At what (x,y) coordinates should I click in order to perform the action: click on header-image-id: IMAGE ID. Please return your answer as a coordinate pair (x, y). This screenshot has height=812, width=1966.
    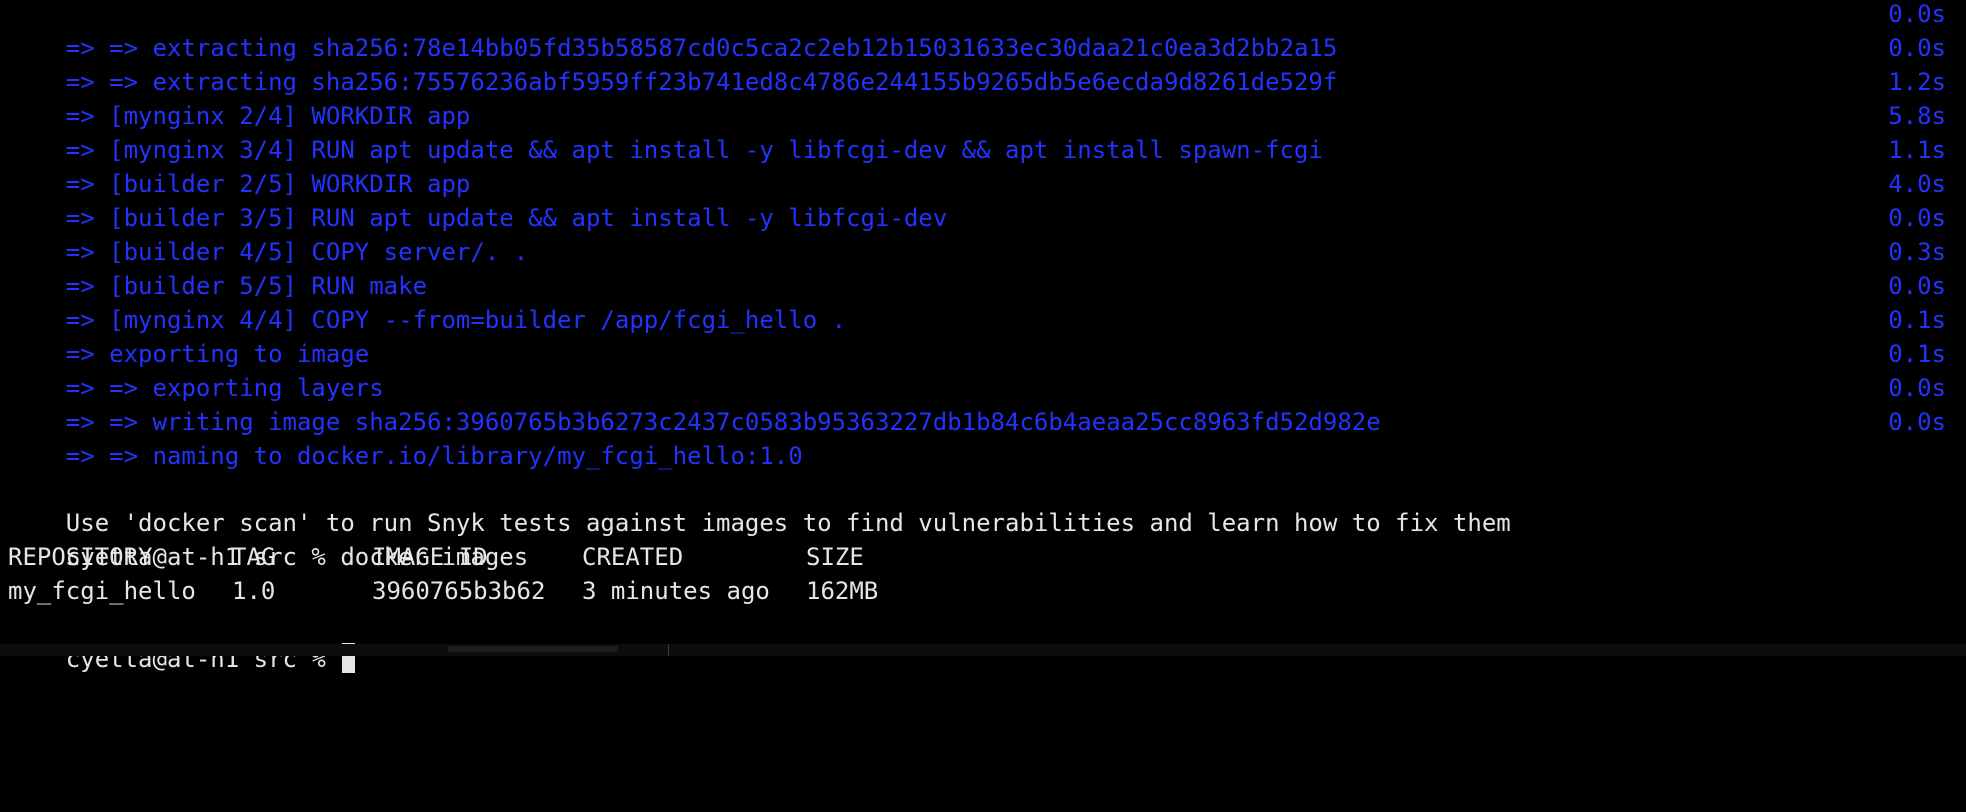
    Looking at the image, I should click on (430, 557).